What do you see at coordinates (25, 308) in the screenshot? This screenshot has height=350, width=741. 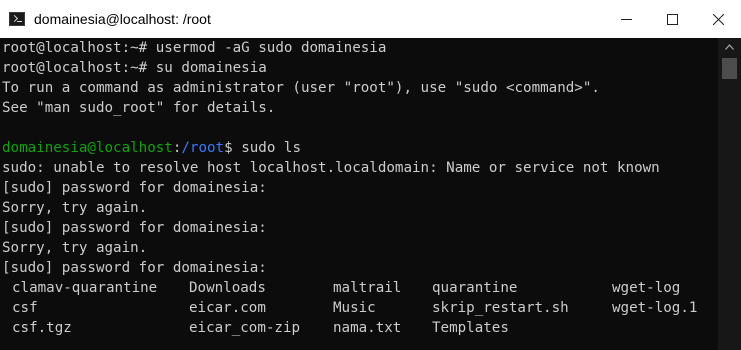 I see `ls-entry: csf` at bounding box center [25, 308].